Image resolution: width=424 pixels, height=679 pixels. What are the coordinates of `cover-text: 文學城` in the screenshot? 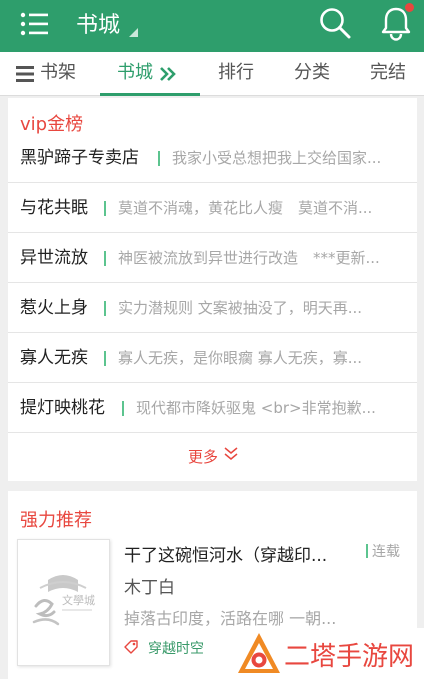 It's located at (78, 600).